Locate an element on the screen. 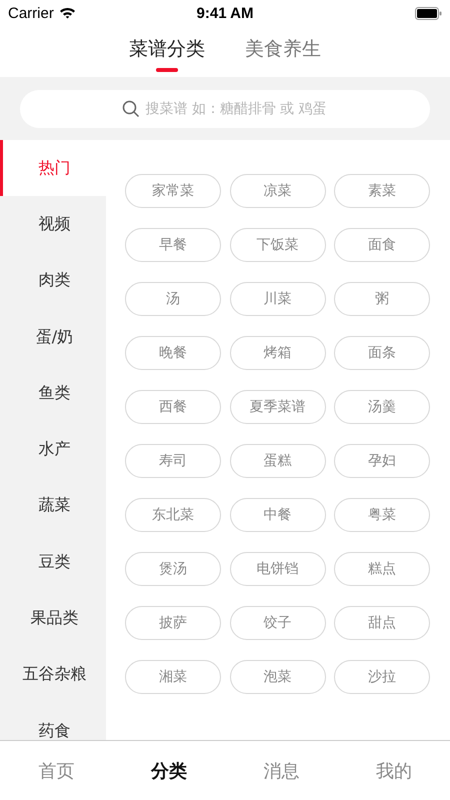  recipe-tag: 西餐 is located at coordinates (173, 407).